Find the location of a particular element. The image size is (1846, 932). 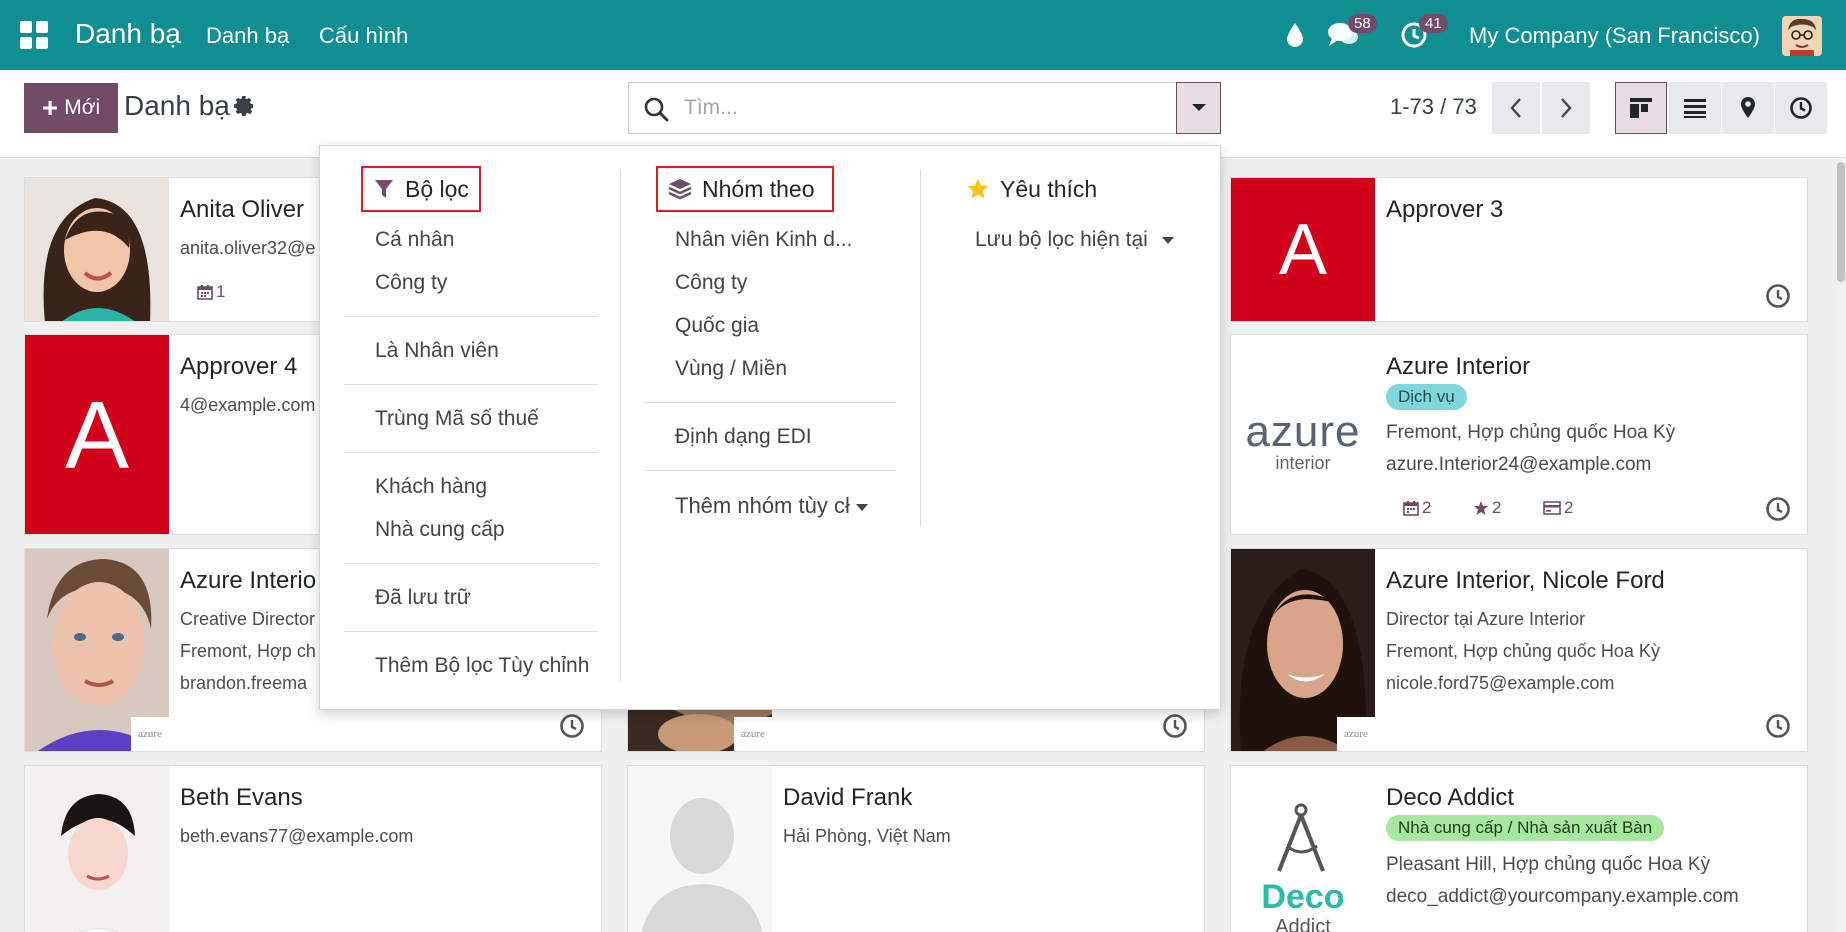

column-divider is located at coordinates (620, 426).